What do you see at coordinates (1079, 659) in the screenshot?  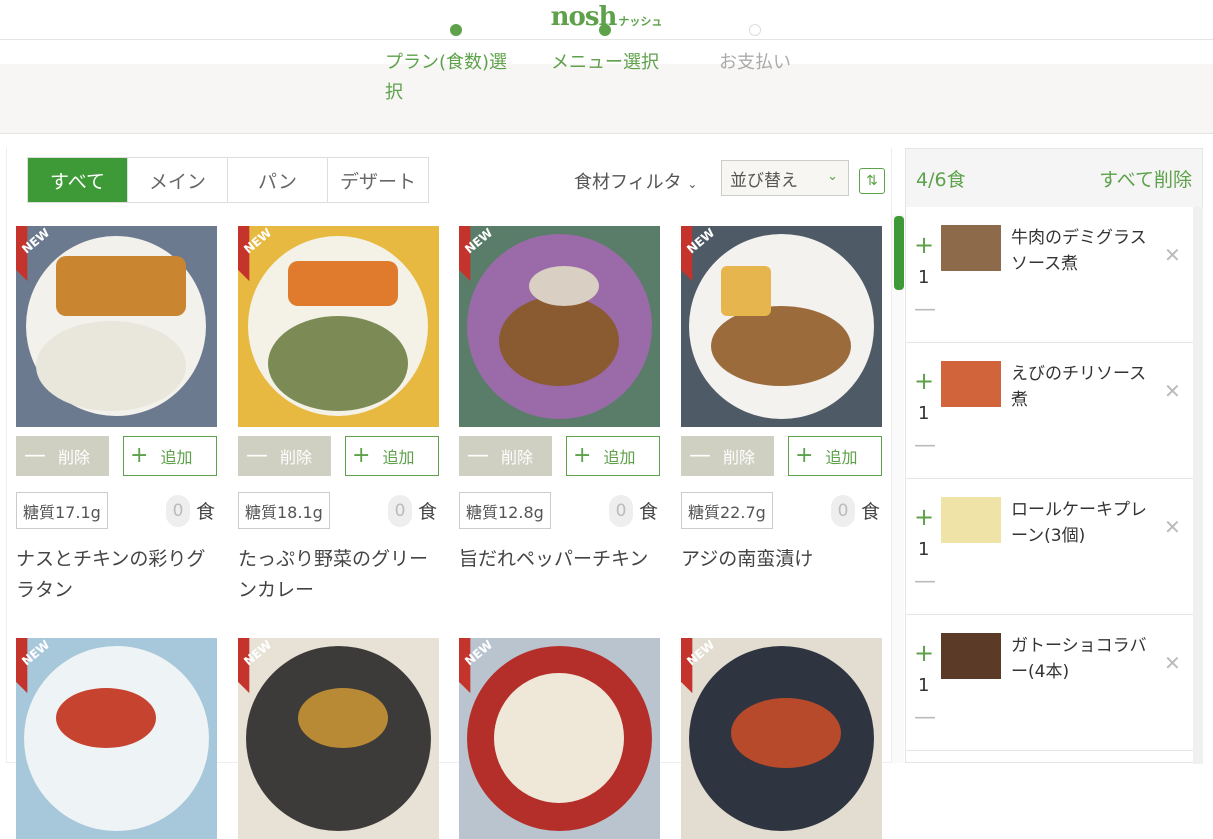 I see `item-name: ガトーショコラバー(4本)` at bounding box center [1079, 659].